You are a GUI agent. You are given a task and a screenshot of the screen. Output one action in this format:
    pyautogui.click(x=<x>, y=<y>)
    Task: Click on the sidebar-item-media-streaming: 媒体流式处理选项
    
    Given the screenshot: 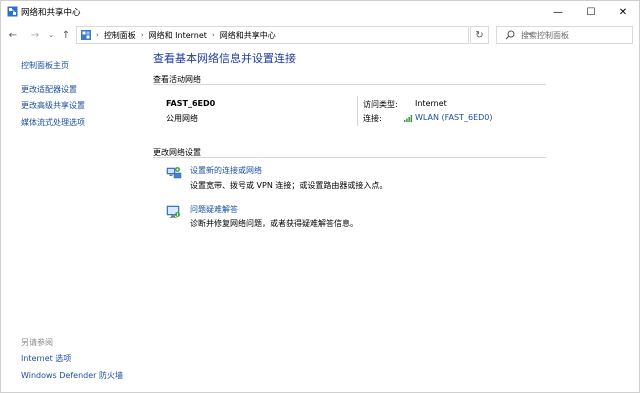 What is the action you would take?
    pyautogui.click(x=53, y=122)
    